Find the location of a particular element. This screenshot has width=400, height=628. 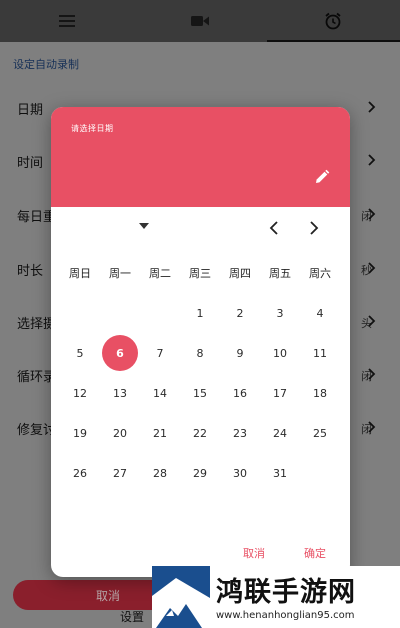

day-cell: 11 is located at coordinates (320, 353).